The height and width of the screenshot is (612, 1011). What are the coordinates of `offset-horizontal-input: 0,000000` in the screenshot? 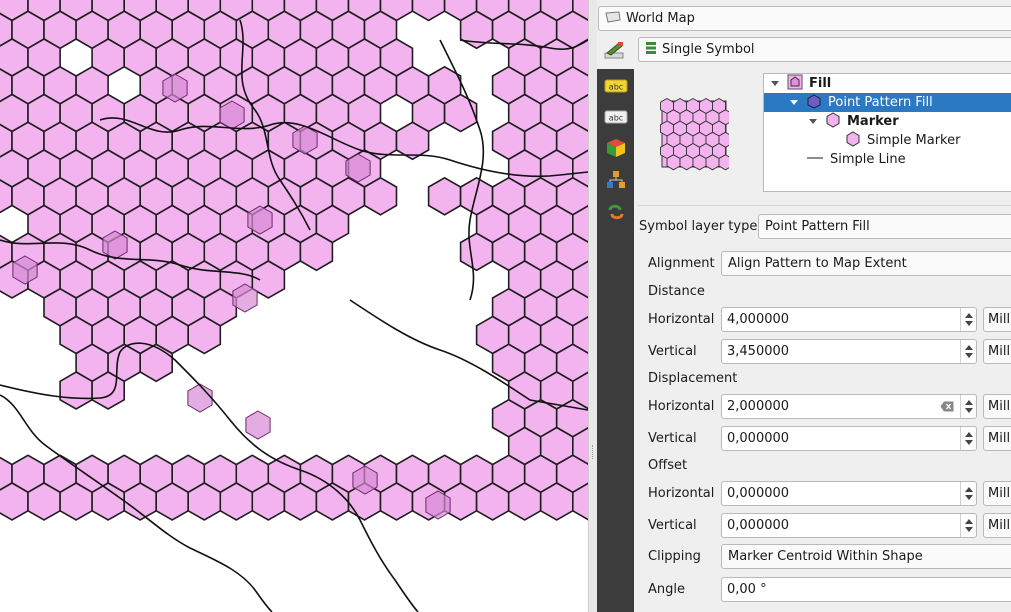 It's located at (849, 493).